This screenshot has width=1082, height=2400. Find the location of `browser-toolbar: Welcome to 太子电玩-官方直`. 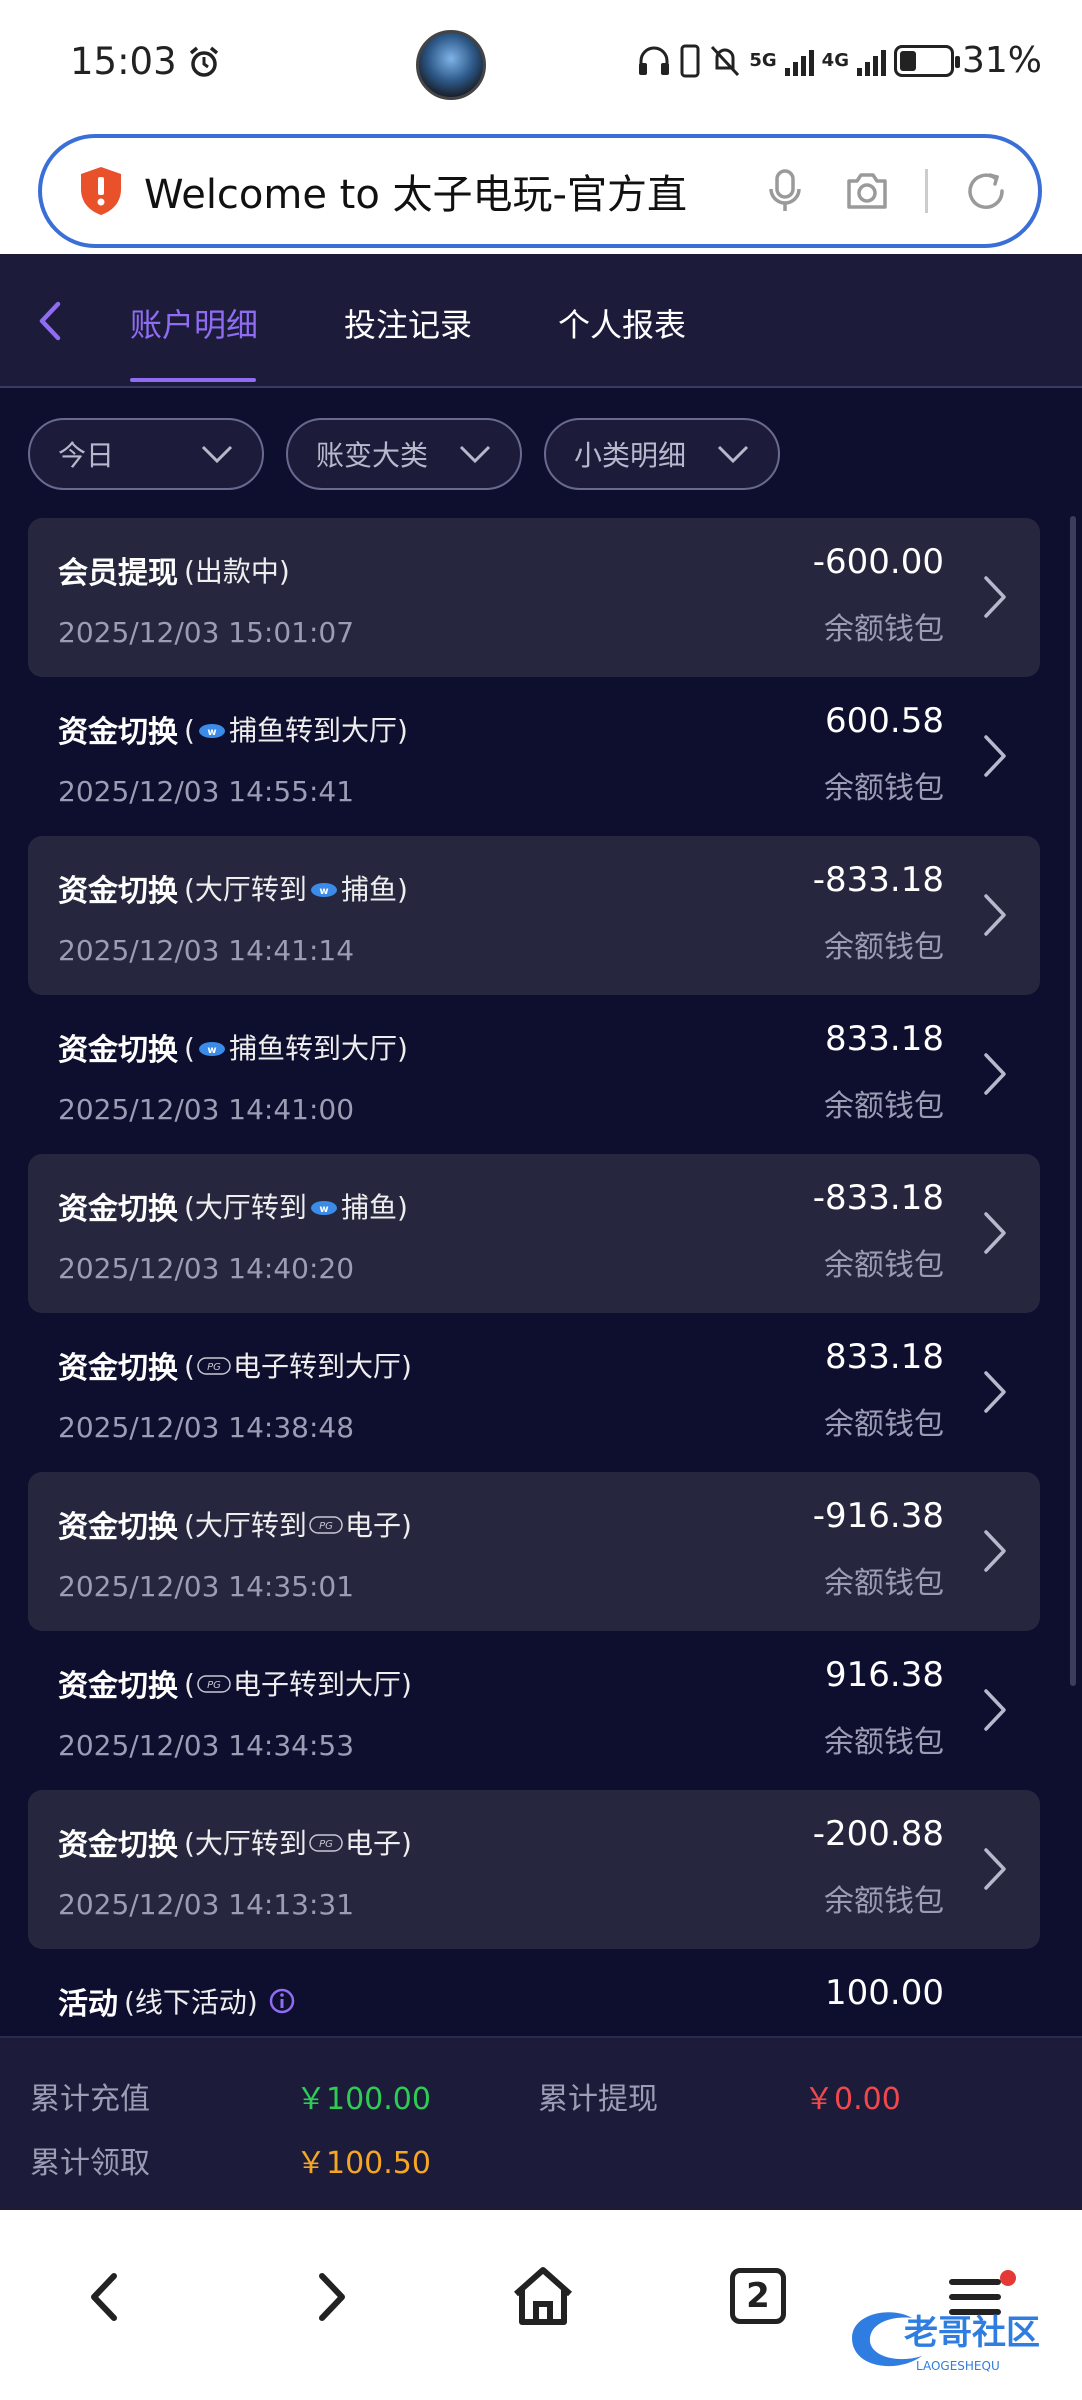

browser-toolbar: Welcome to 太子电玩-官方直 is located at coordinates (541, 191).